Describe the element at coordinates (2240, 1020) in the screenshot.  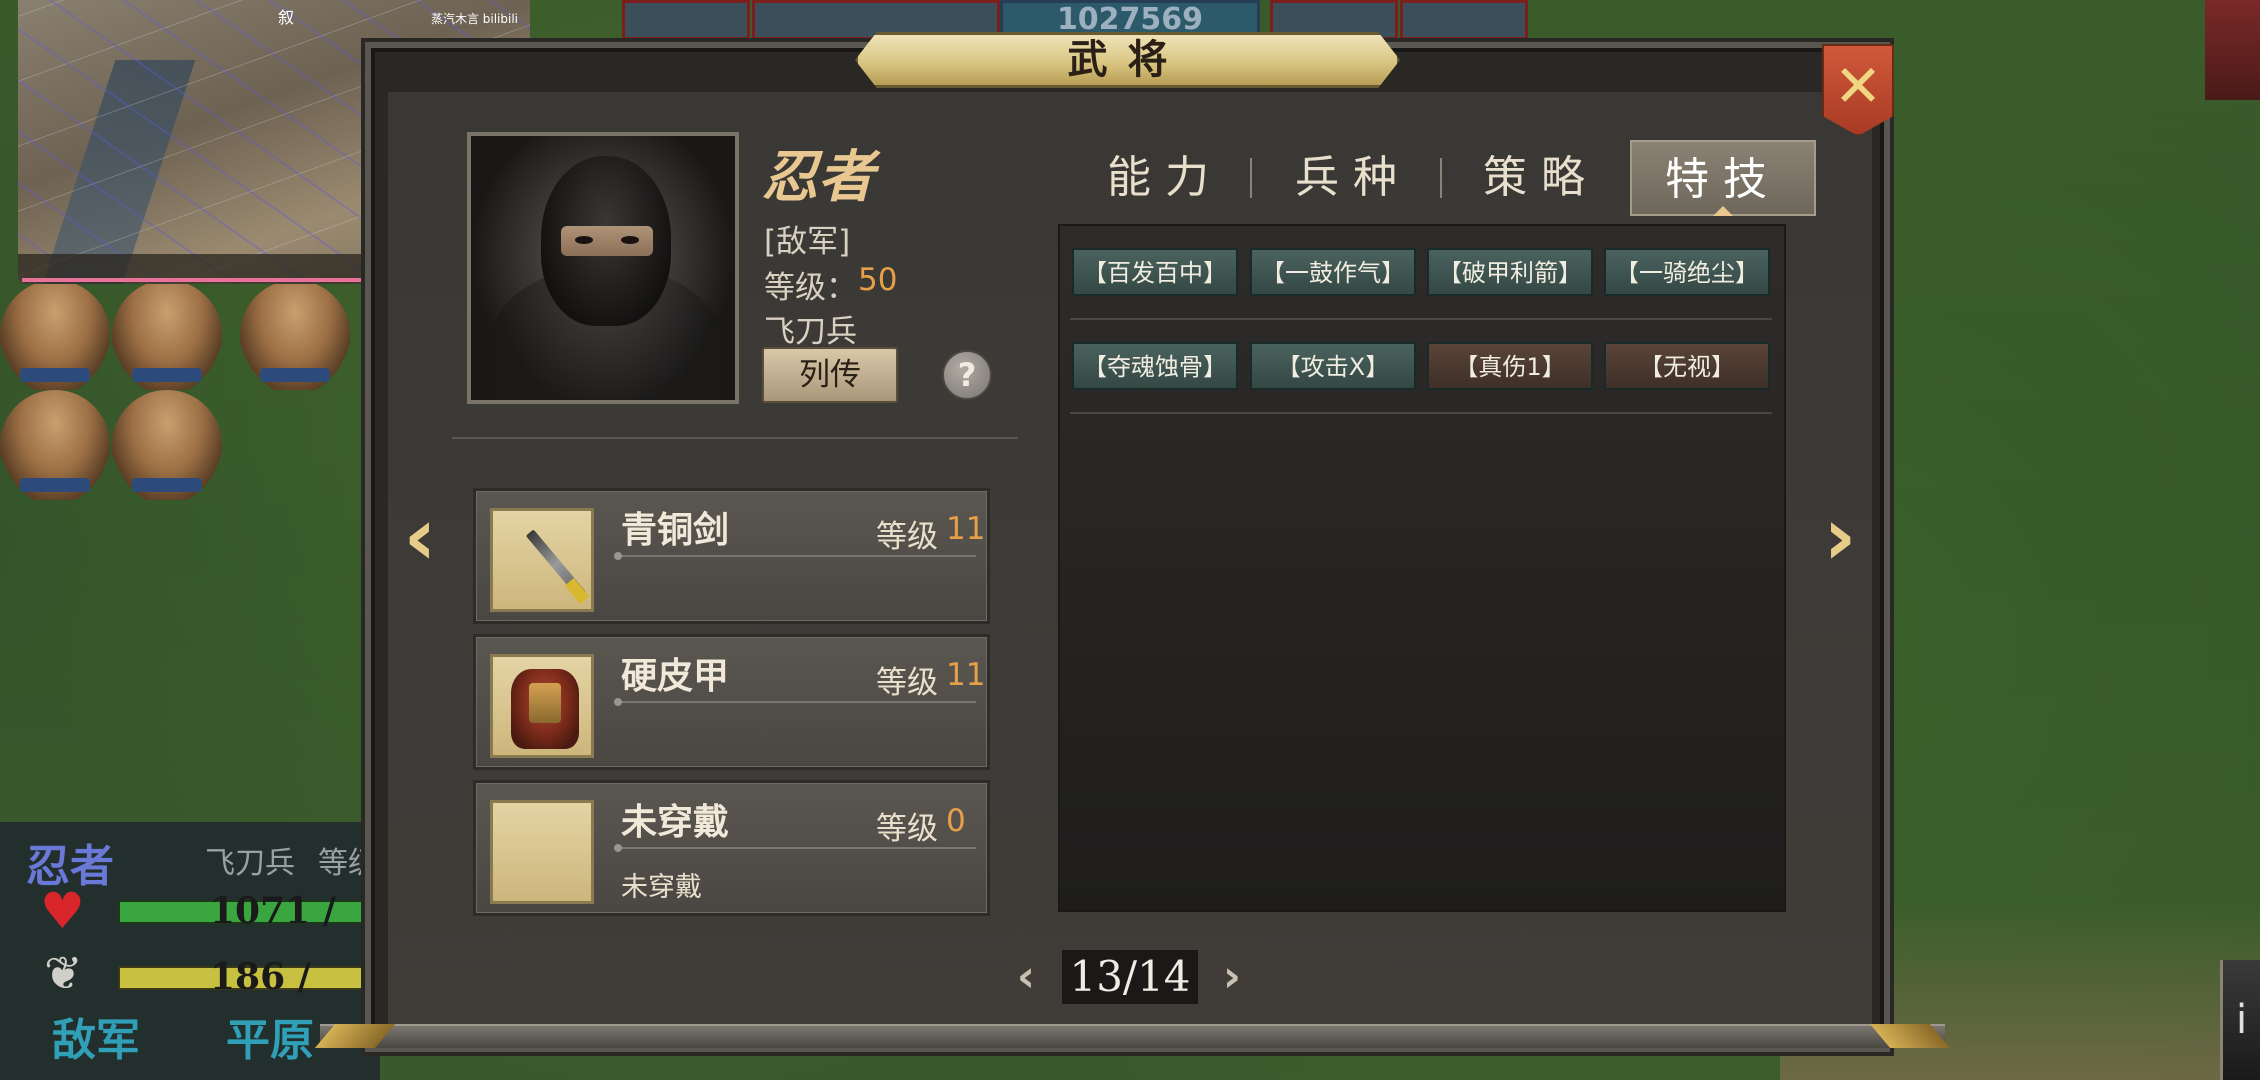
I see `info-icon: i` at that location.